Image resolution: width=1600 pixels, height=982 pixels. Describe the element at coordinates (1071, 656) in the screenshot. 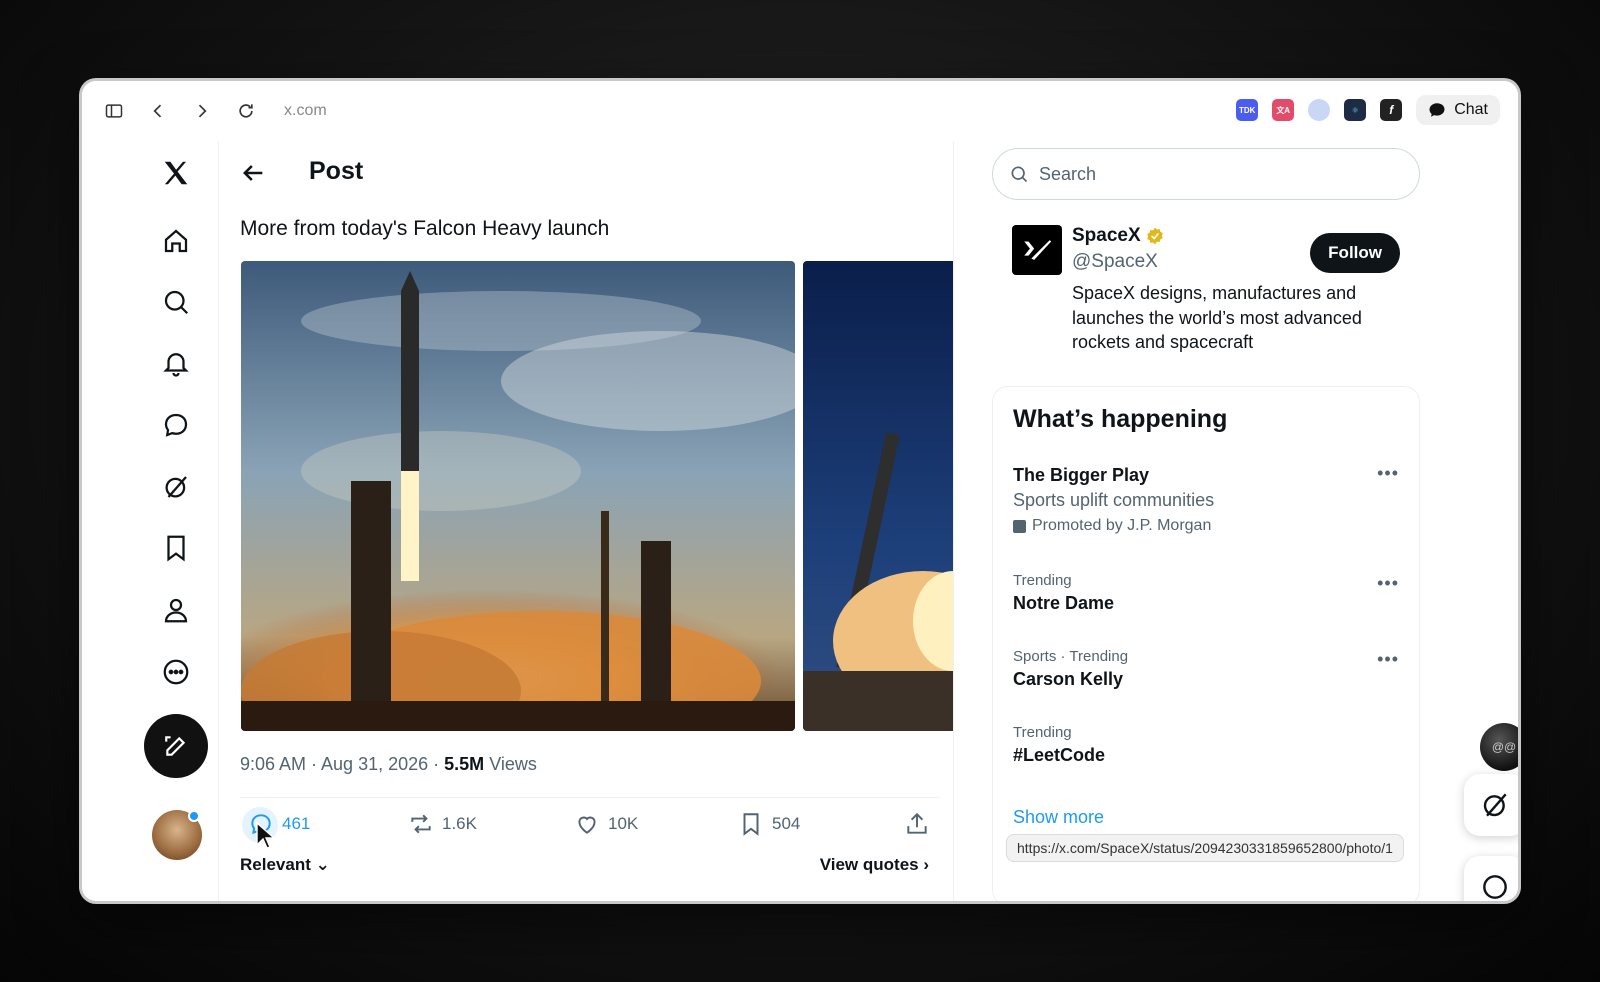

I see `trend-context: Sports · Trending` at that location.